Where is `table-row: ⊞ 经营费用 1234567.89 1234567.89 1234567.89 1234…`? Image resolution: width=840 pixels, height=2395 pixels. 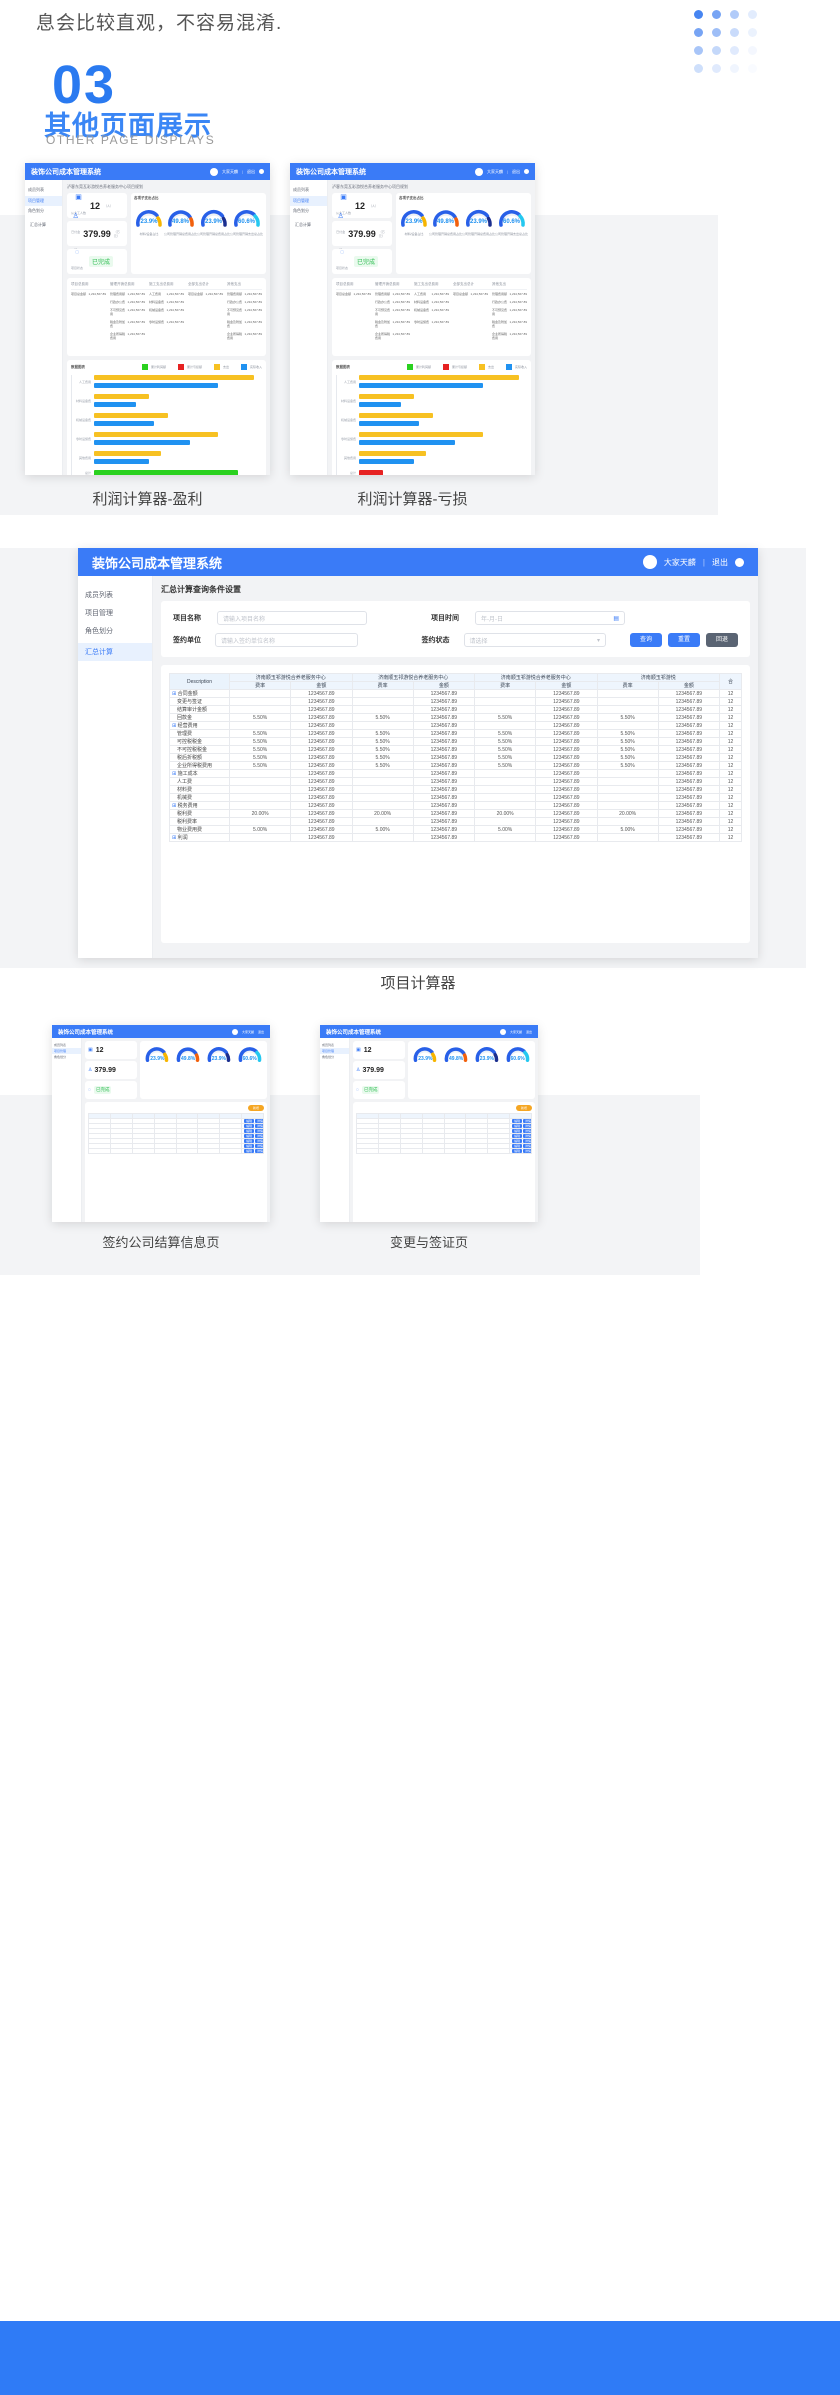
table-row: ⊞ 经营费用 1234567.89 1234567.89 1234567.89 1234… is located at coordinates (455, 725).